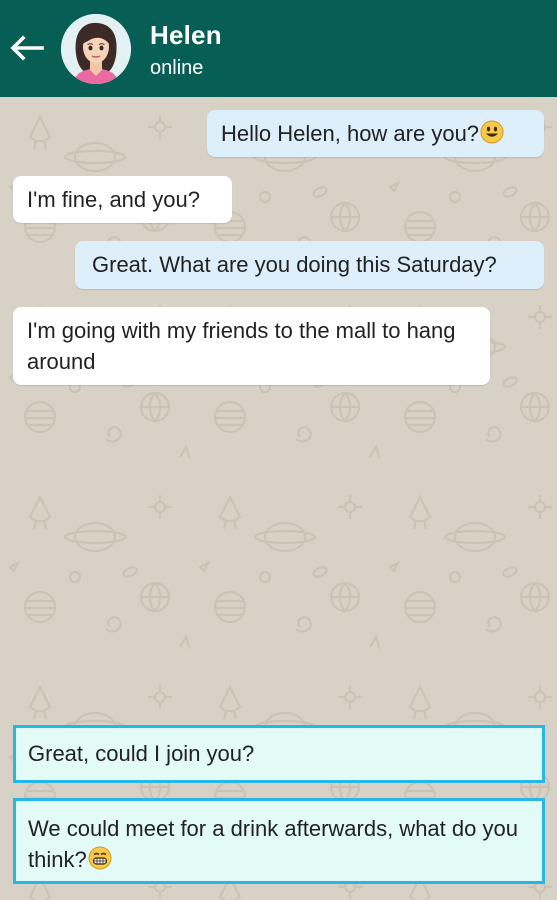  Describe the element at coordinates (141, 753) in the screenshot. I see `reply-option-text: Great, could I join you?` at that location.